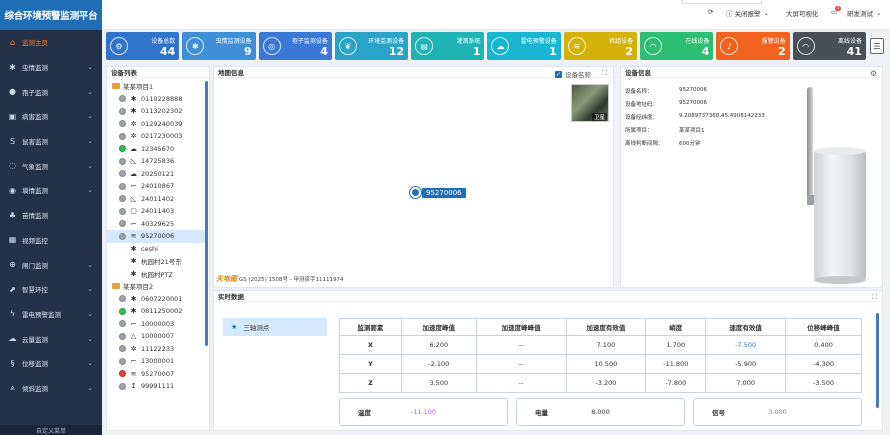 The width and height of the screenshot is (890, 435). What do you see at coordinates (133, 311) in the screenshot?
I see `device-type-icon: ✱` at bounding box center [133, 311].